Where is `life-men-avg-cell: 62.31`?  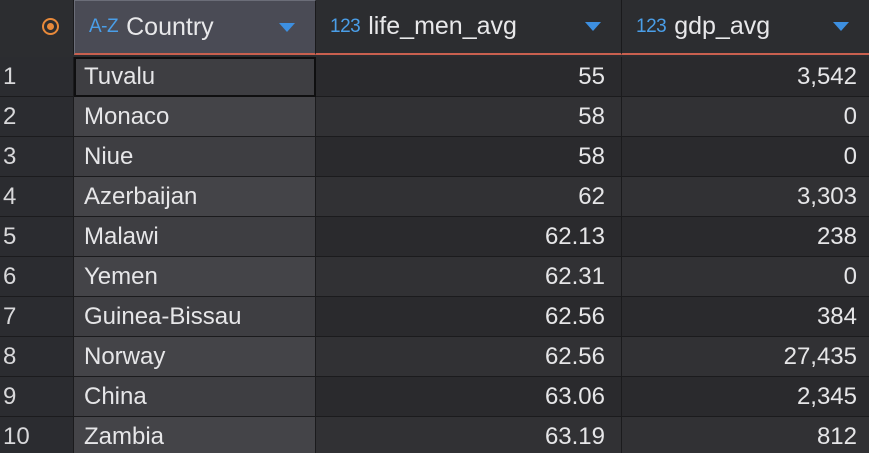 life-men-avg-cell: 62.31 is located at coordinates (469, 277).